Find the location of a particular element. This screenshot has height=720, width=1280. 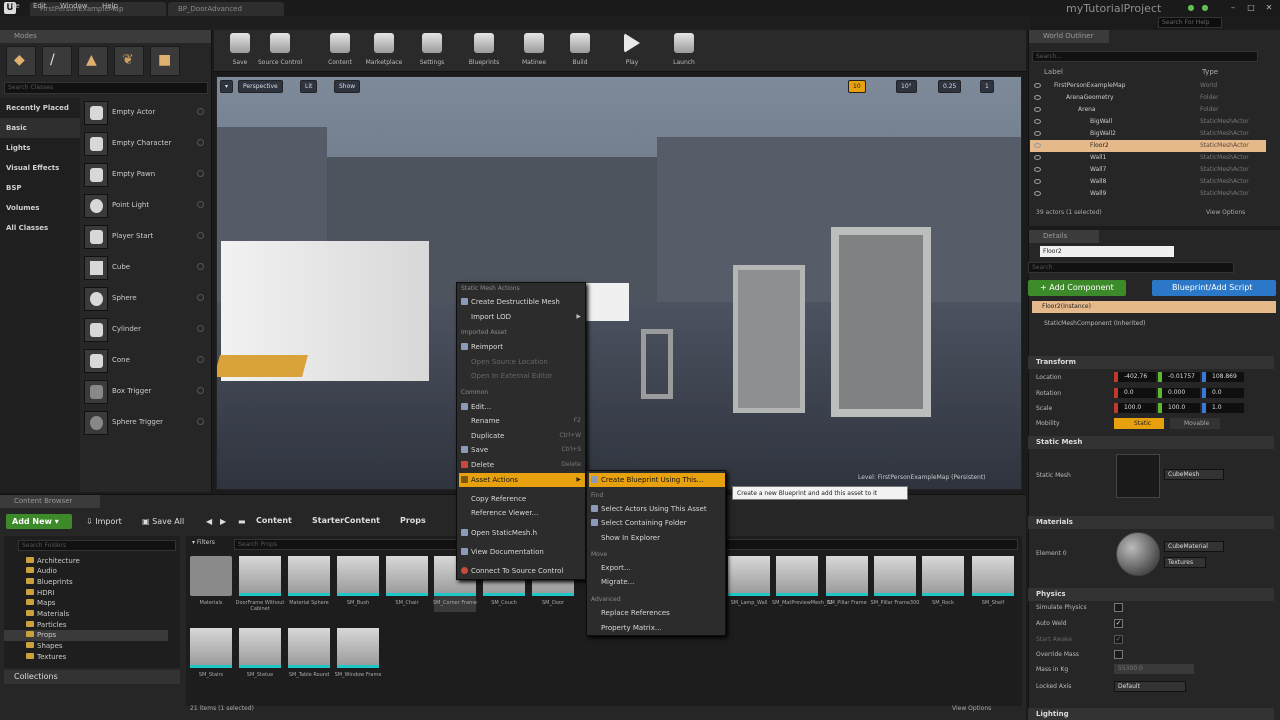

rotation-x-field: 0.0 is located at coordinates (1135, 393).